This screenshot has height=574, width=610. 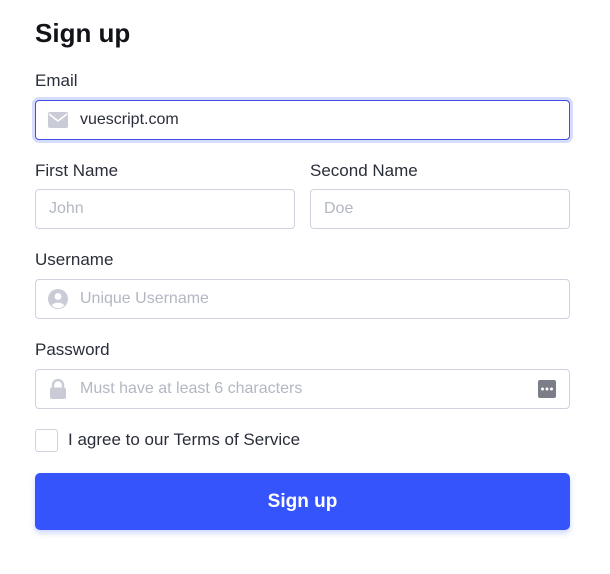 I want to click on email-input, so click(x=324, y=120).